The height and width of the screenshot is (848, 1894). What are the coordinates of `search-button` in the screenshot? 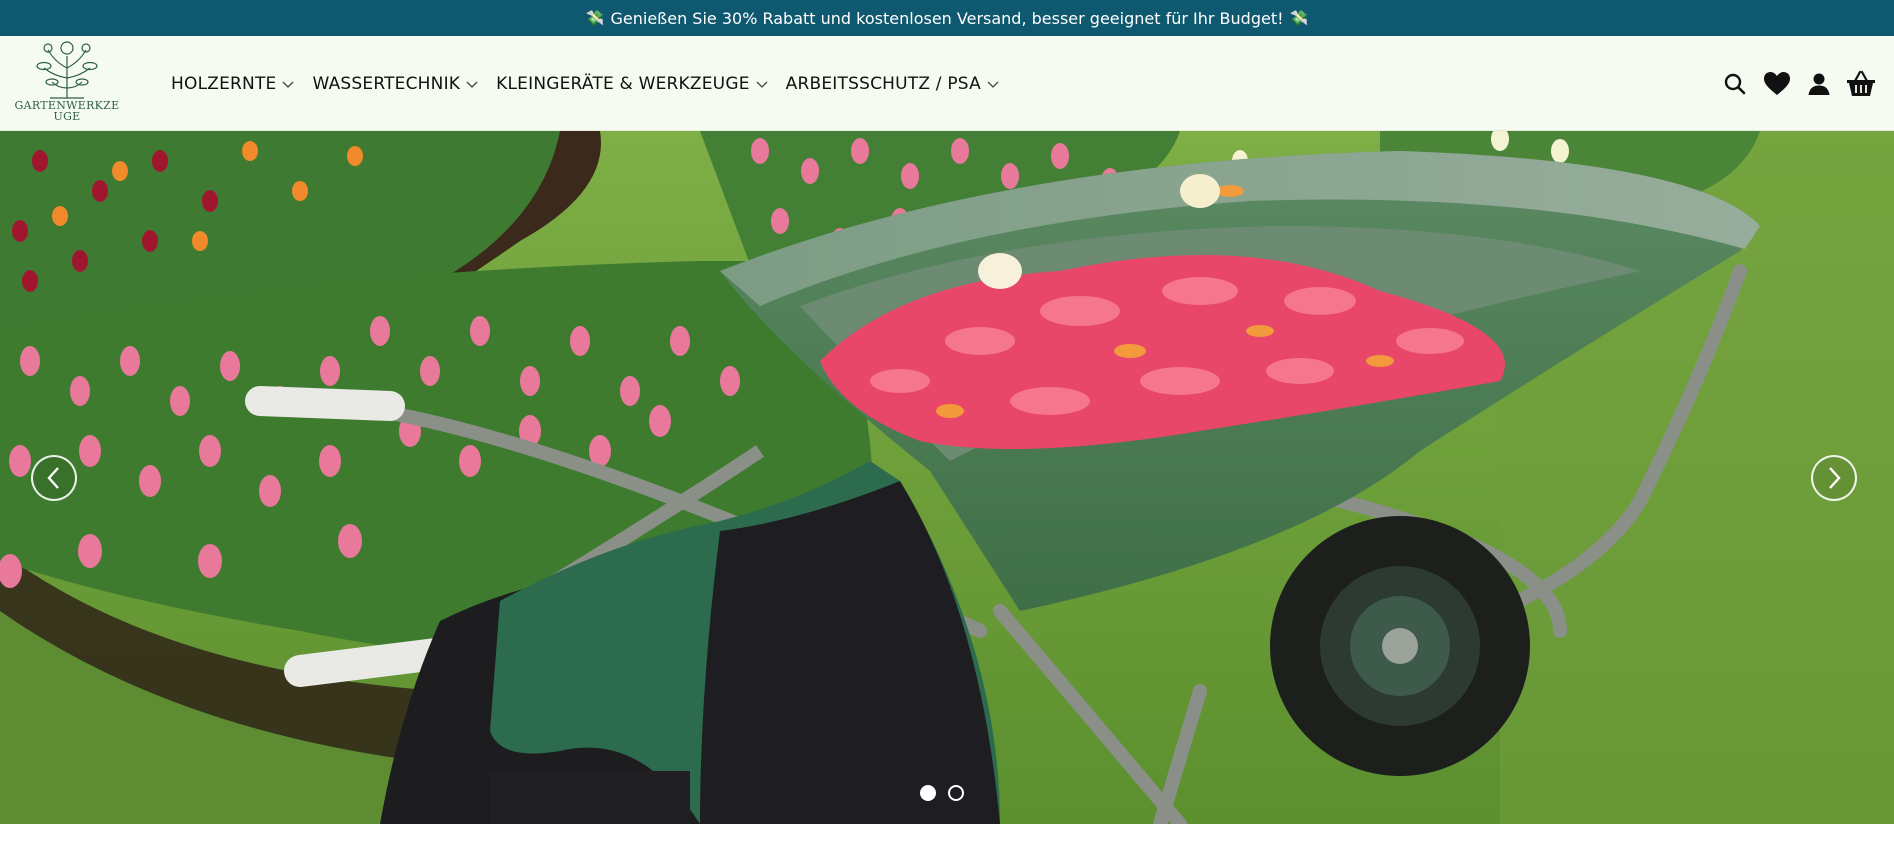 It's located at (1735, 84).